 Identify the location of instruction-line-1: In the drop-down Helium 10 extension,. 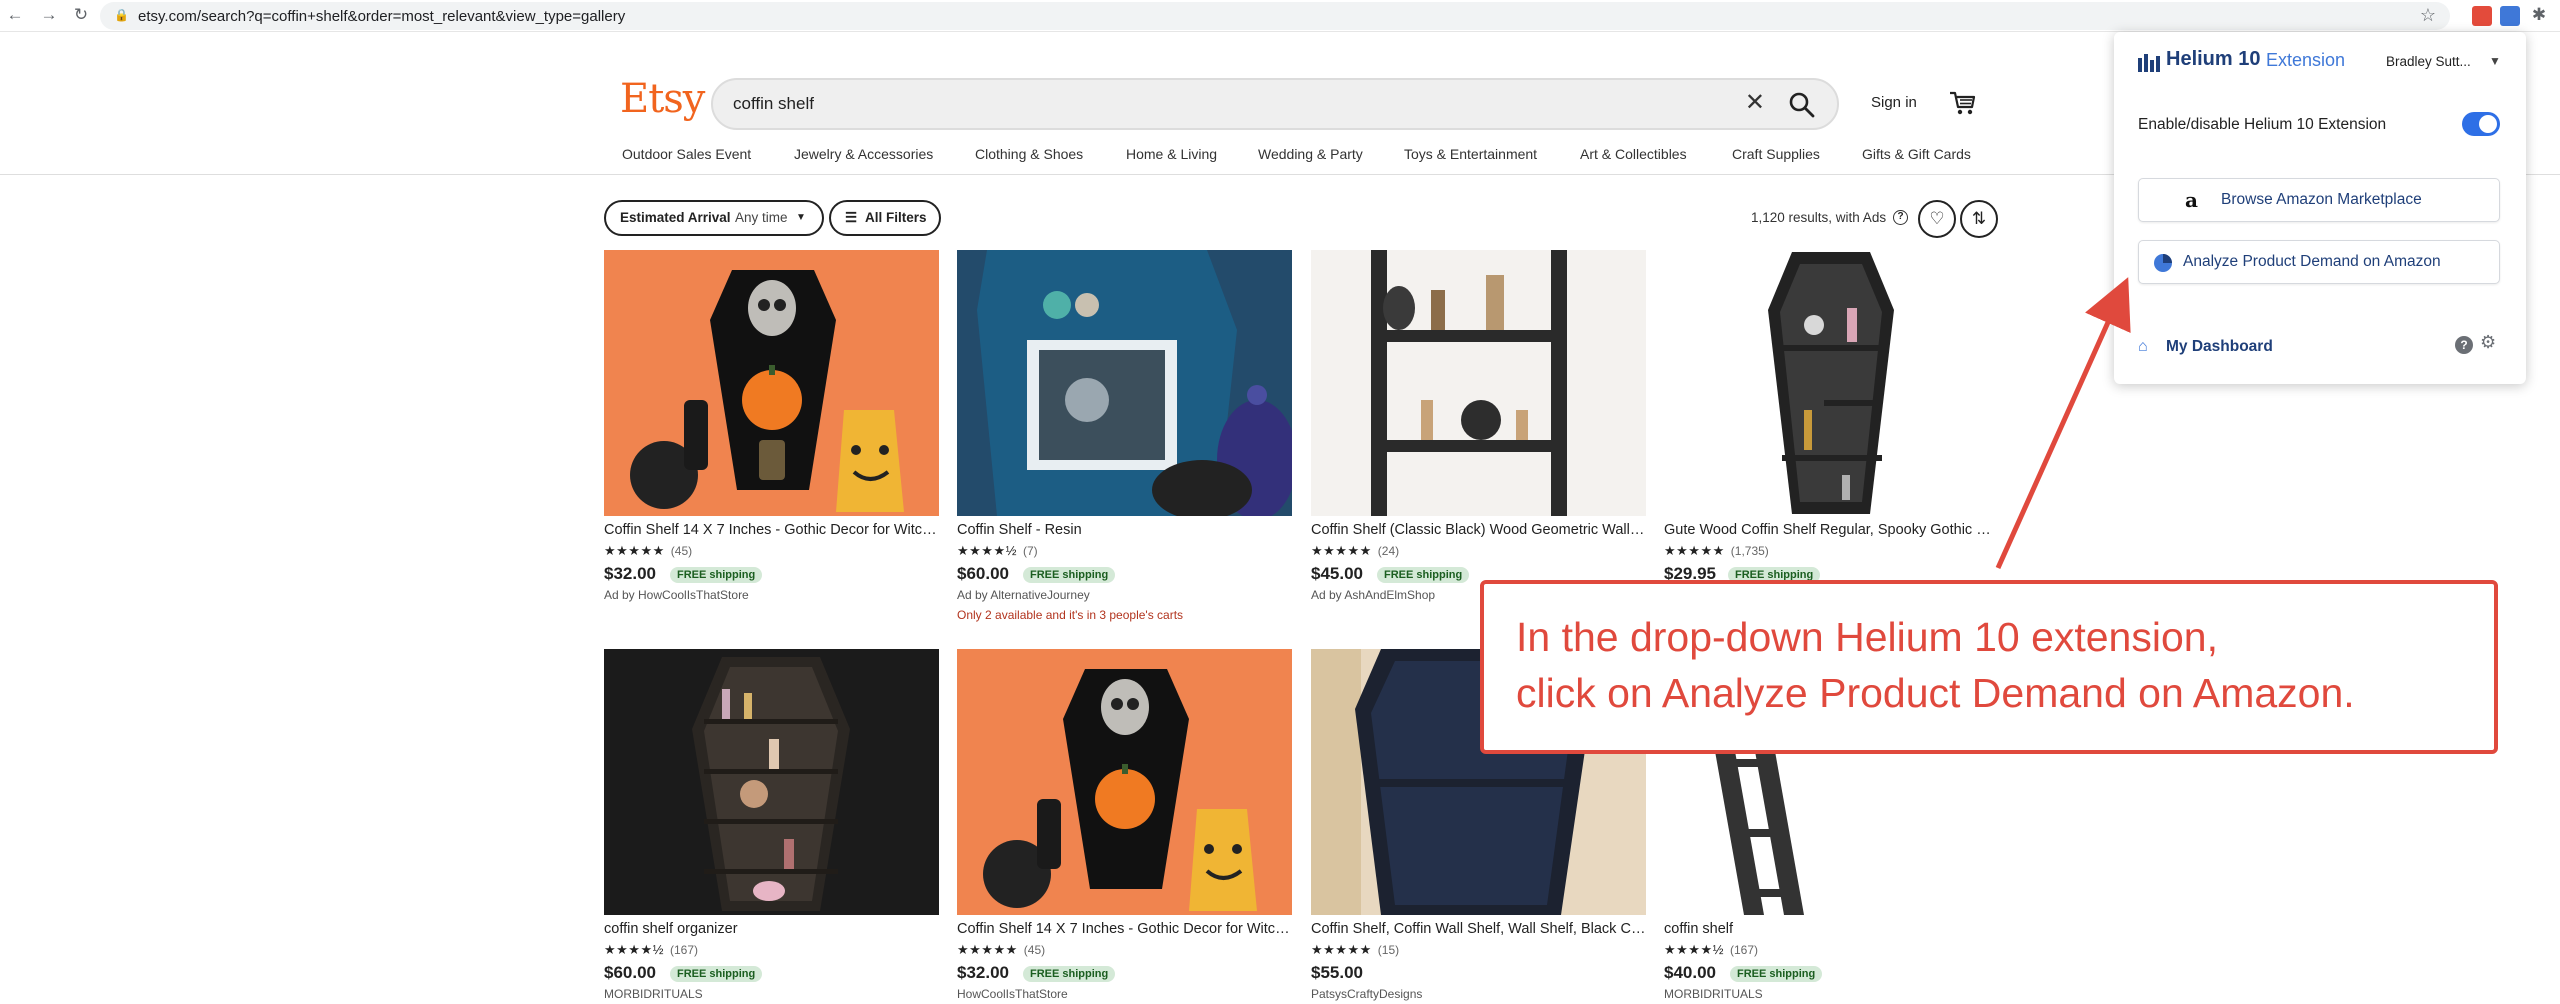
(1867, 637).